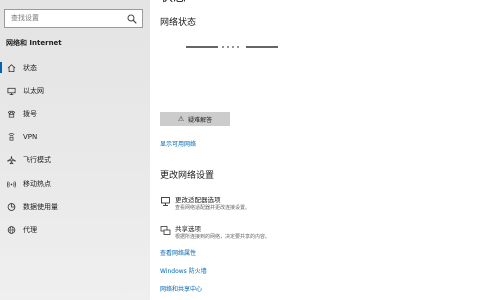  I want to click on option-title: 更改适配器选项, so click(198, 200).